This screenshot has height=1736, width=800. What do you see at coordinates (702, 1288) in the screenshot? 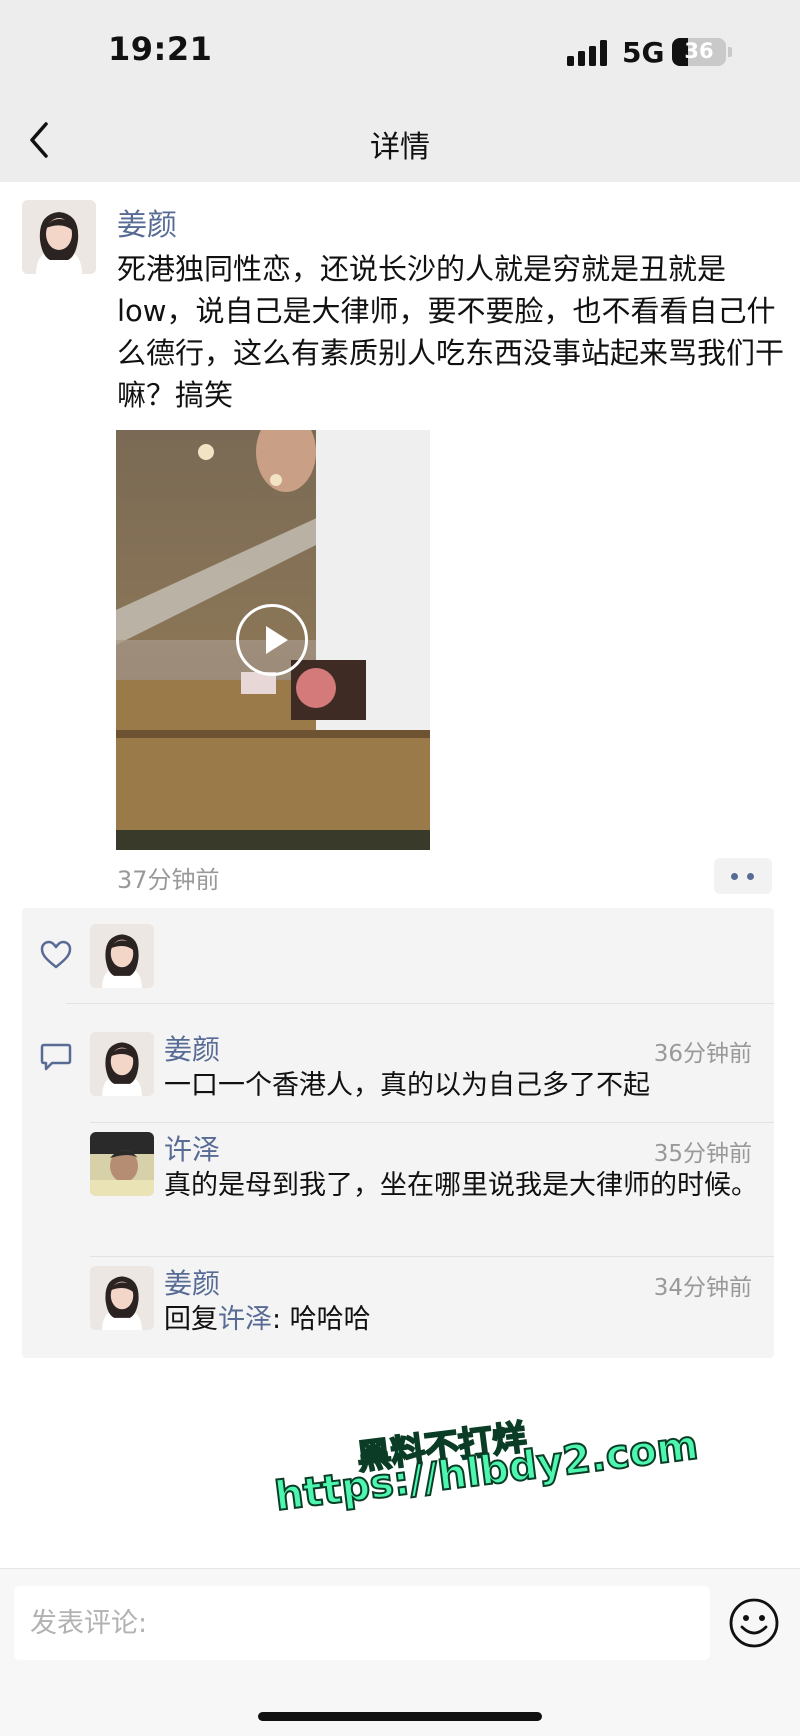
I see `comment-timestamp: 34分钟前` at bounding box center [702, 1288].